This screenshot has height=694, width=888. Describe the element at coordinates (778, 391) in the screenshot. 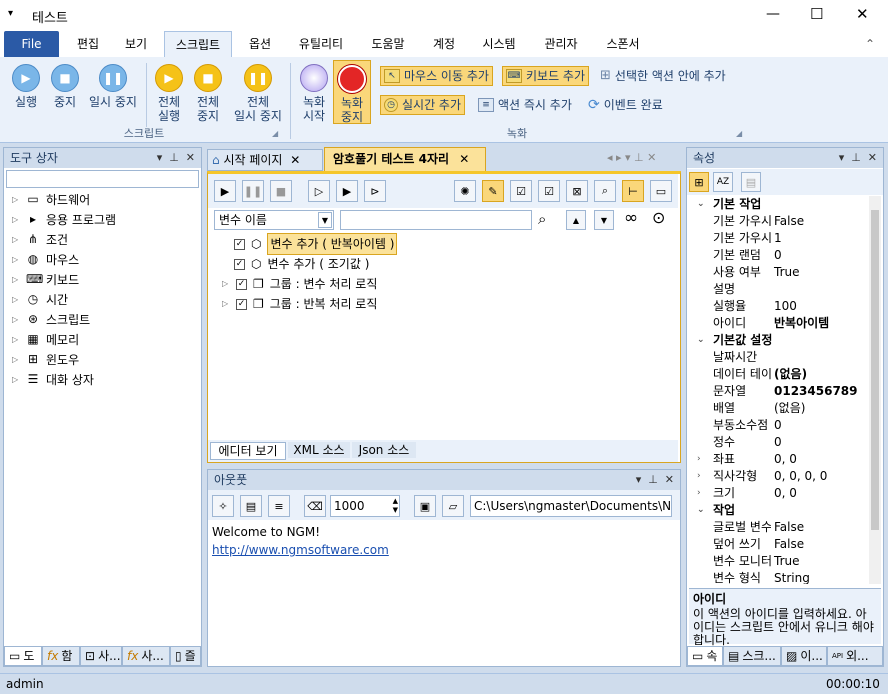

I see `property-row: 문자열 0123456789` at that location.